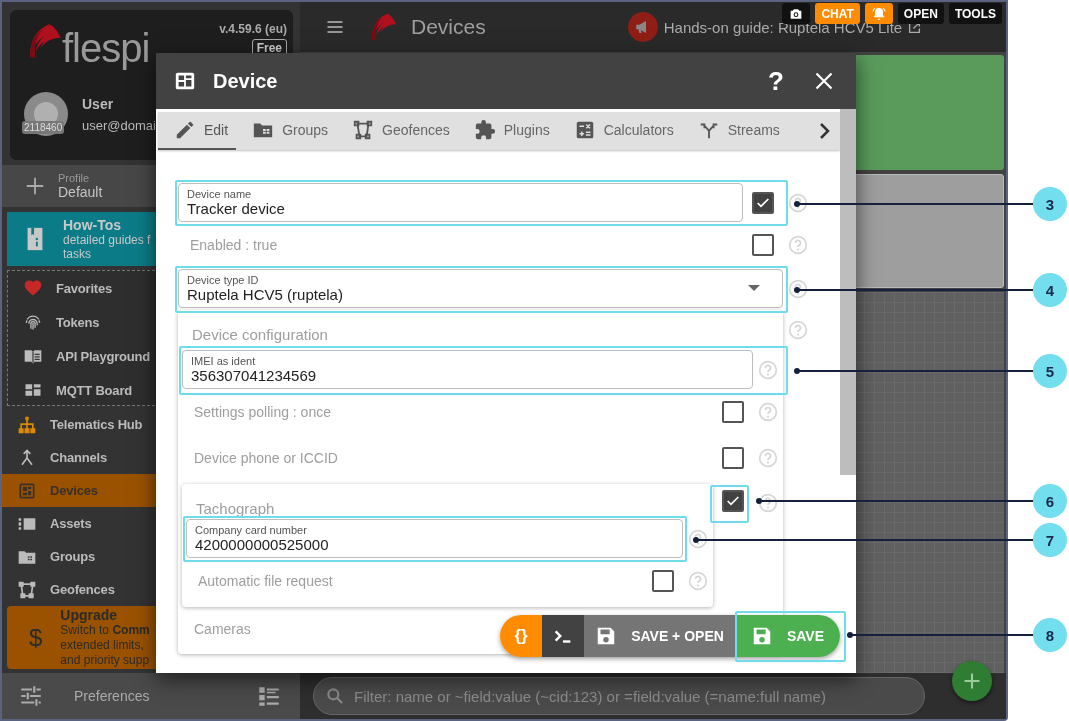 The width and height of the screenshot is (1069, 721). I want to click on device-card, so click(929, 231).